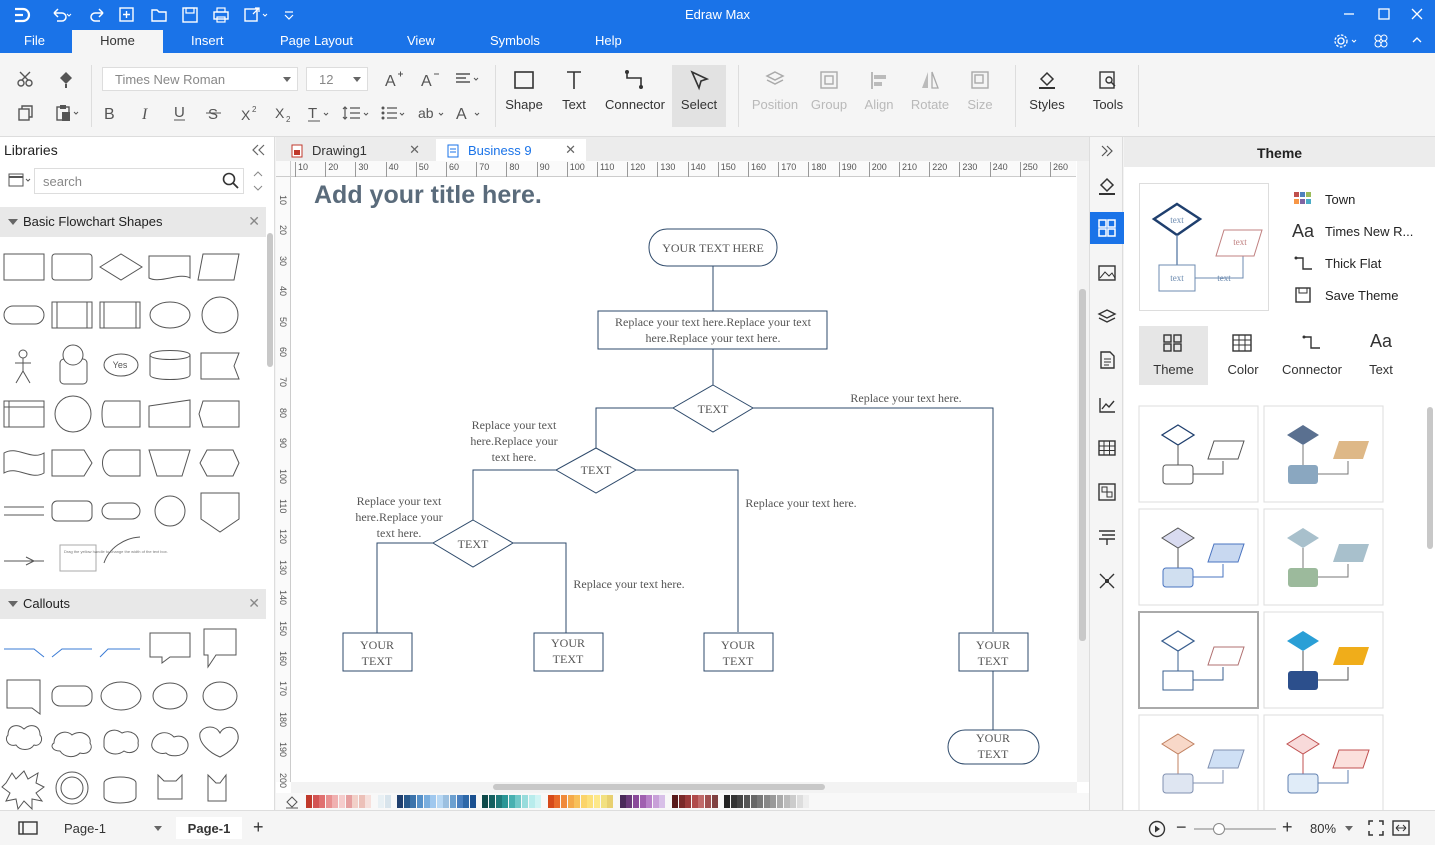  I want to click on category-basic-flowchart: Basic Flowchart Shapes ✕, so click(133, 222).